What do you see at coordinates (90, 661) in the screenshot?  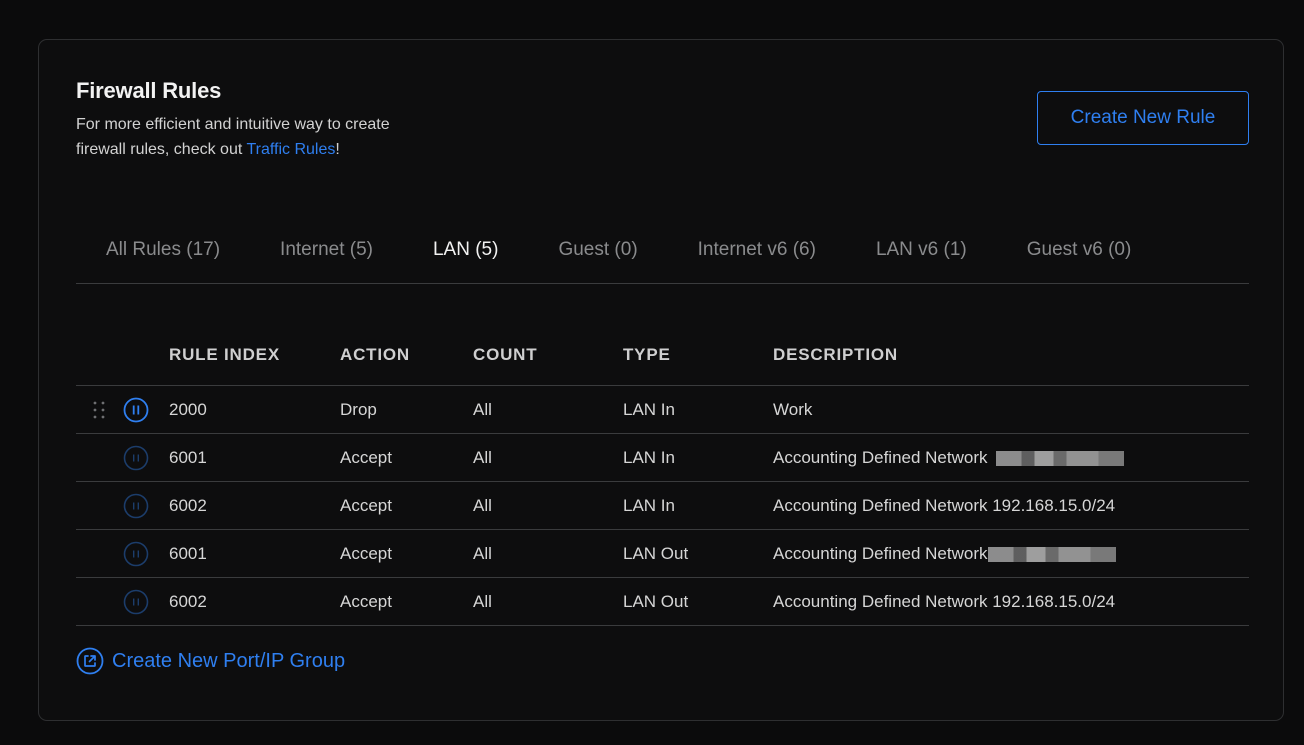 I see `external-link-icon` at bounding box center [90, 661].